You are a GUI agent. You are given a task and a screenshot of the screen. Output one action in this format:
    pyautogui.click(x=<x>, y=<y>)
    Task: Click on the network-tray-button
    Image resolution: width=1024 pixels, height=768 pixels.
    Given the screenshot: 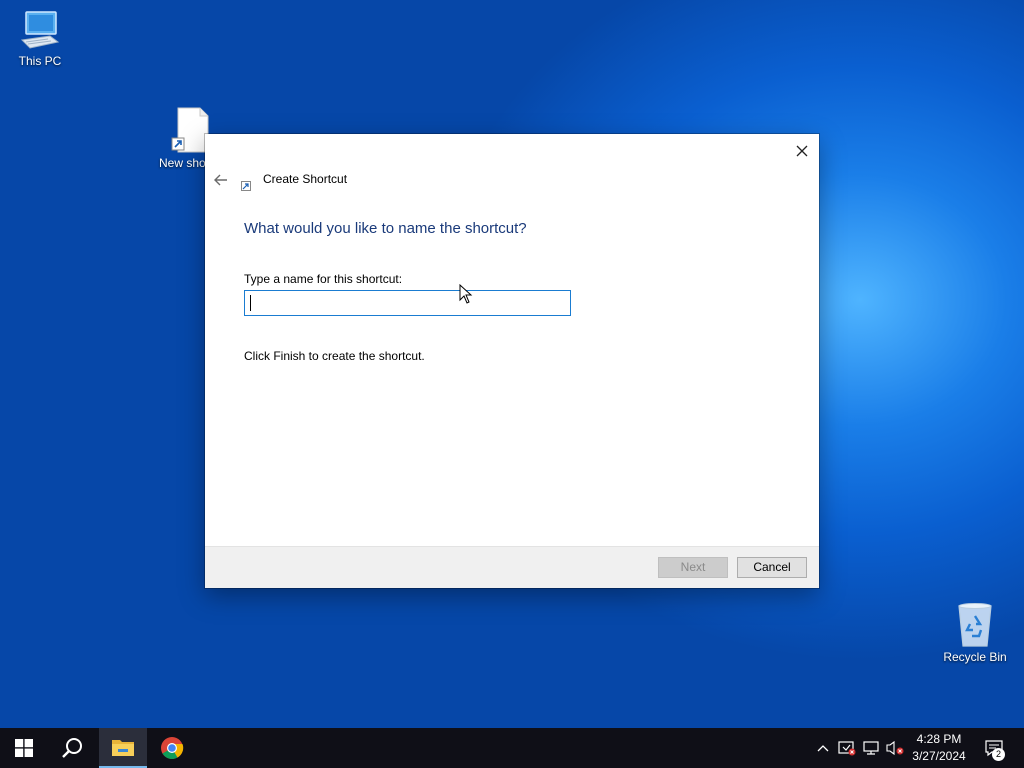 What is the action you would take?
    pyautogui.click(x=871, y=748)
    